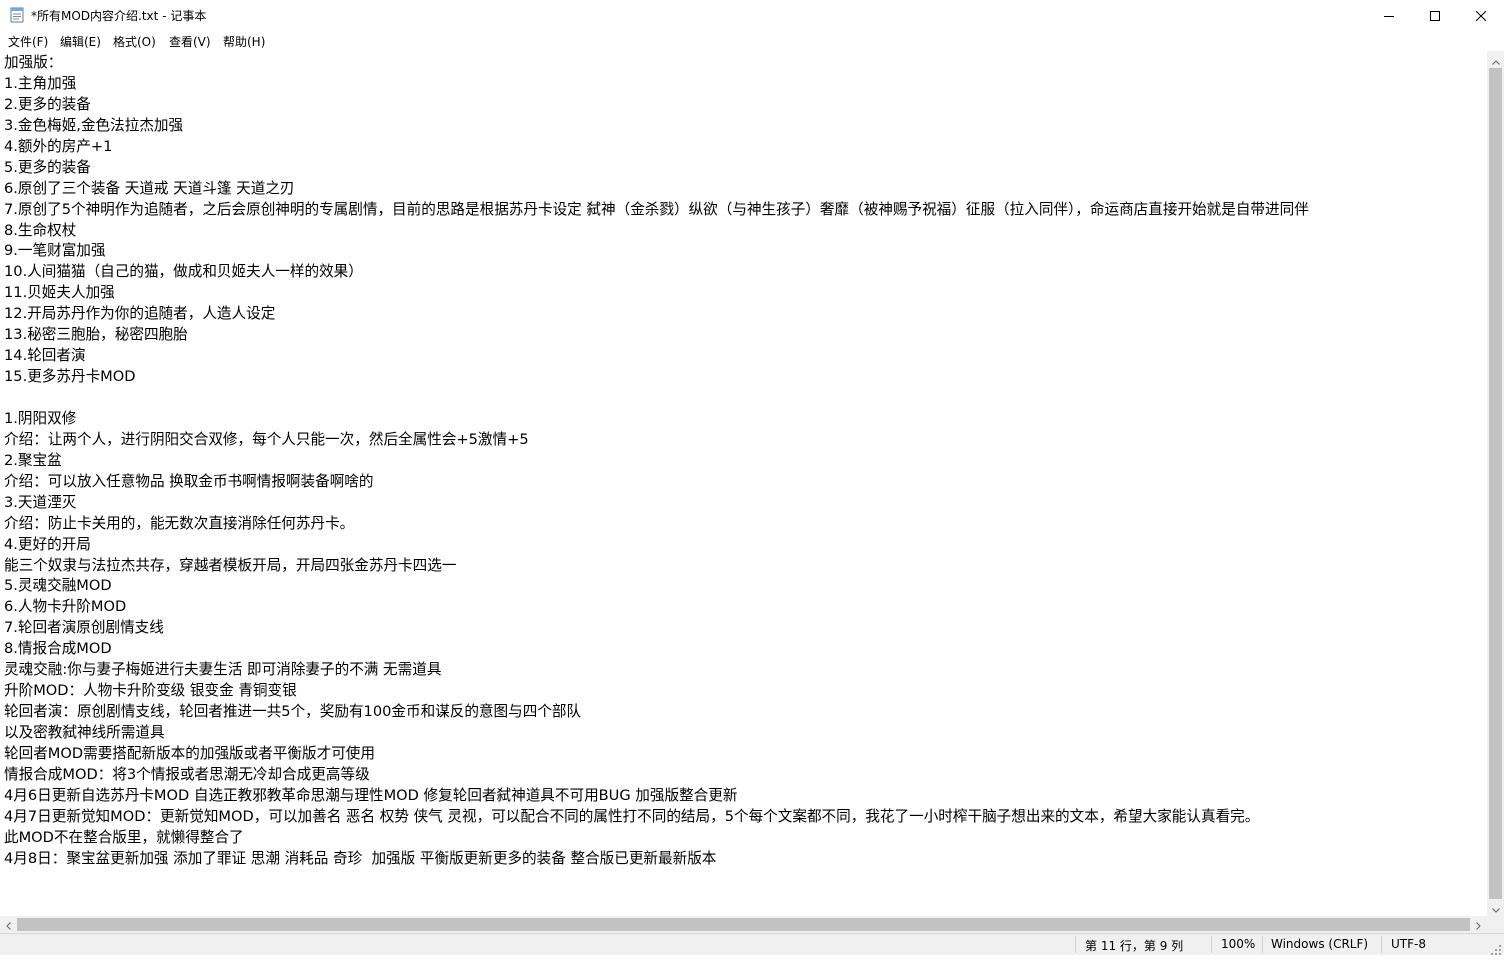  Describe the element at coordinates (752, 40) in the screenshot. I see `menu-bar: 文件(F) 编辑(E) 格式(O) 查看(V) 帮助(H)` at that location.